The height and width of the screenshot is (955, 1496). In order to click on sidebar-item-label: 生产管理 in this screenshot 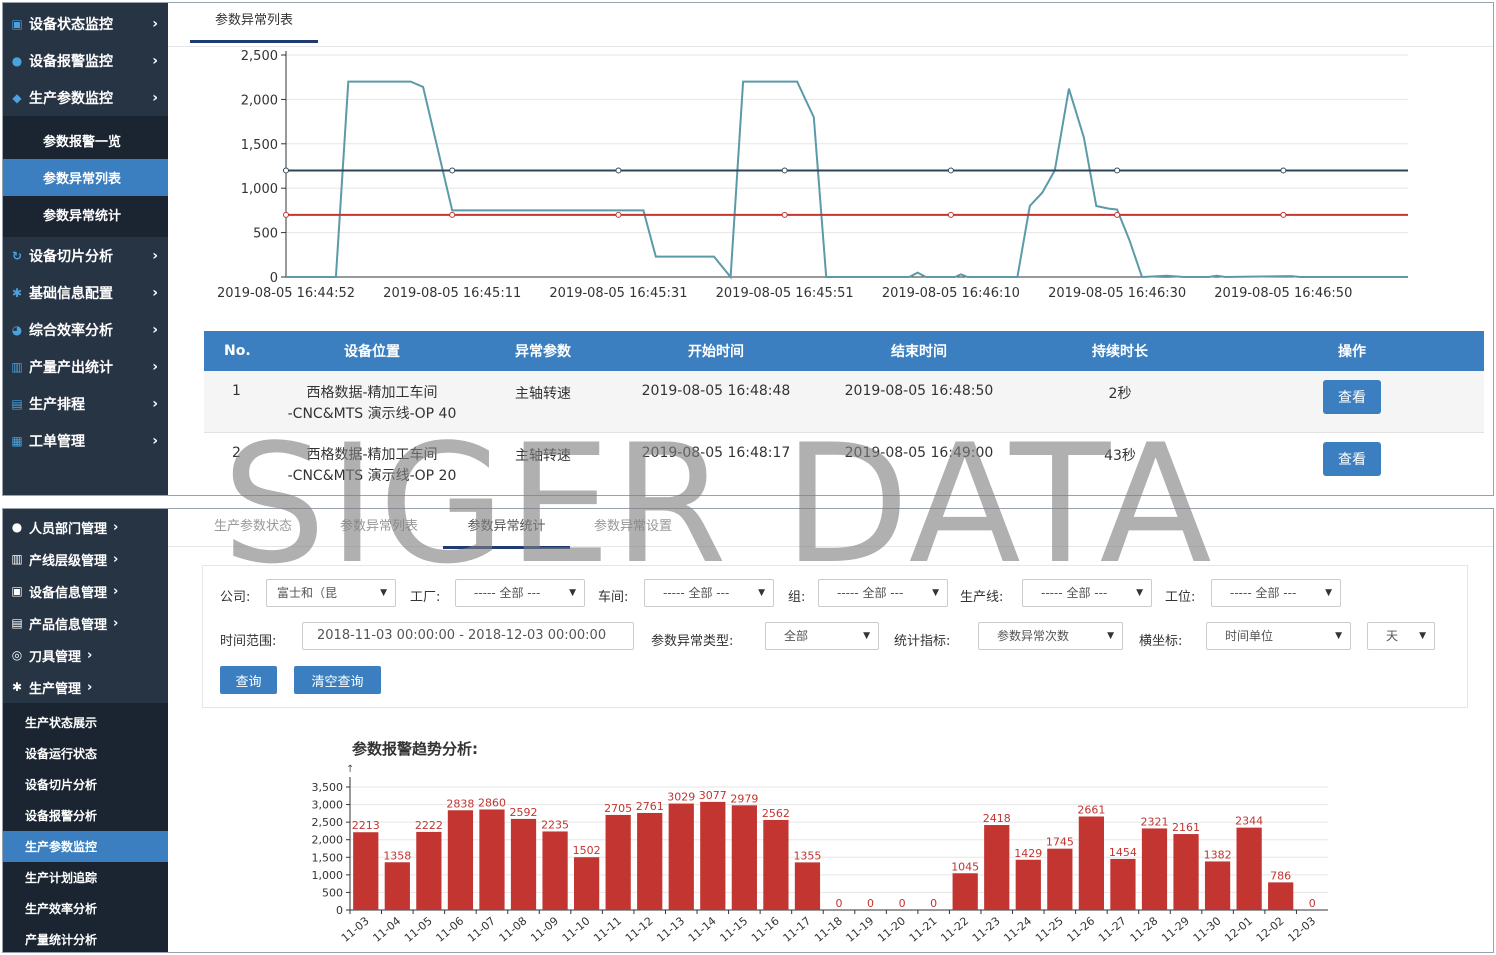, I will do `click(55, 689)`.